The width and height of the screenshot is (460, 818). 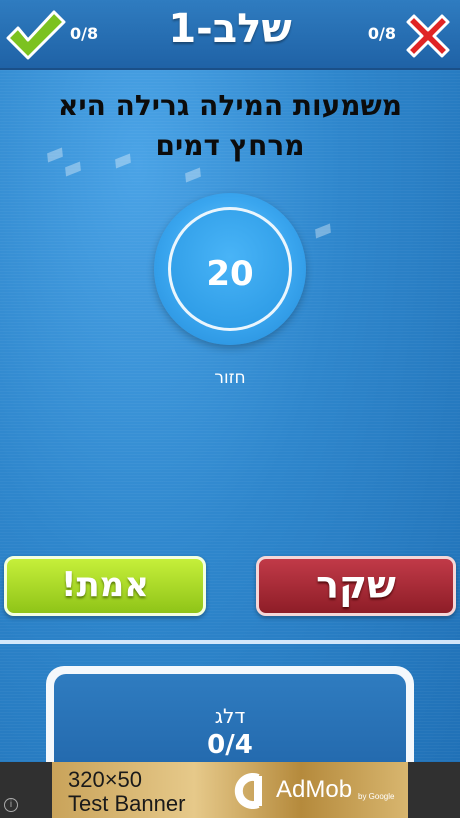 What do you see at coordinates (428, 36) in the screenshot?
I see `red-x-icon` at bounding box center [428, 36].